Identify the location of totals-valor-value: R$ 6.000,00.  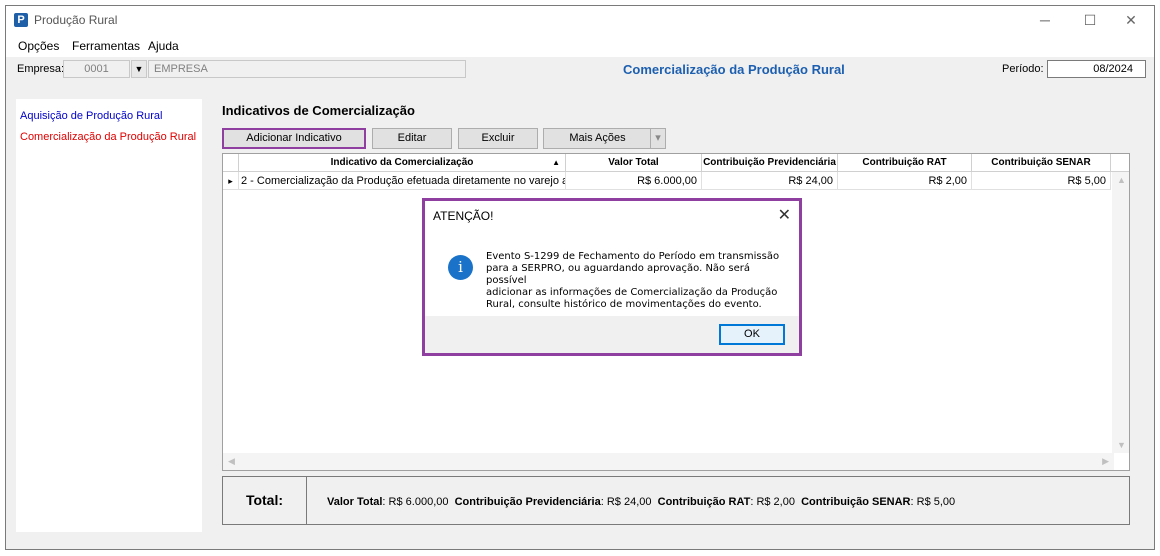
(418, 502).